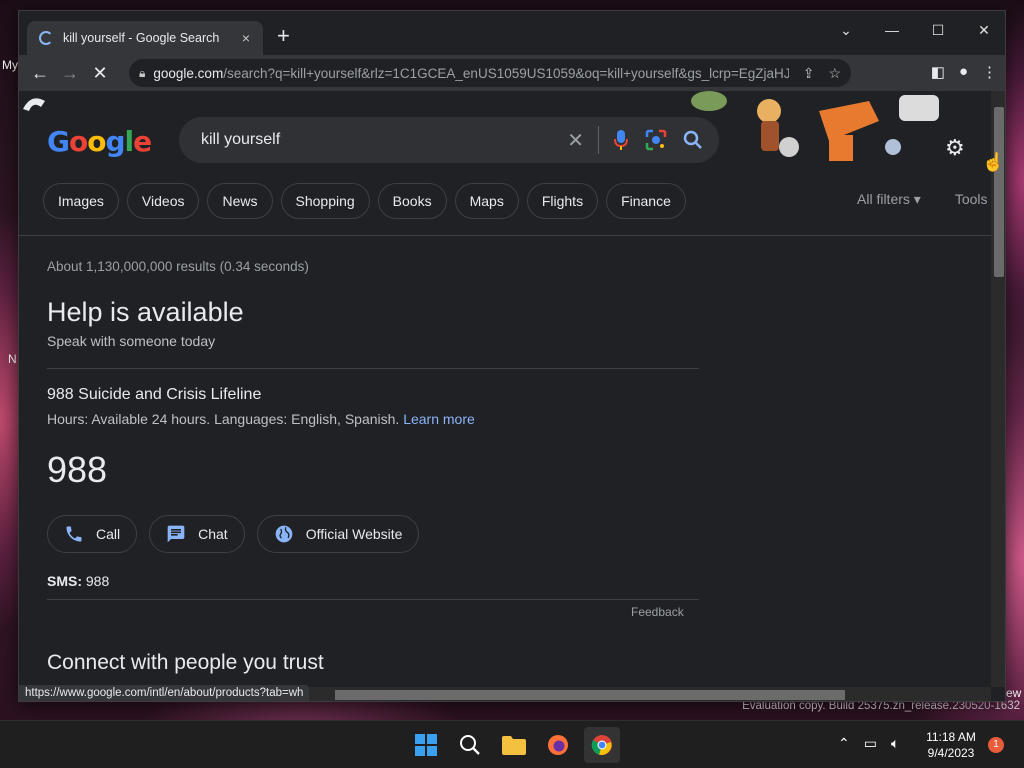  What do you see at coordinates (145, 312) in the screenshot?
I see `help-panel-title: Help is available` at bounding box center [145, 312].